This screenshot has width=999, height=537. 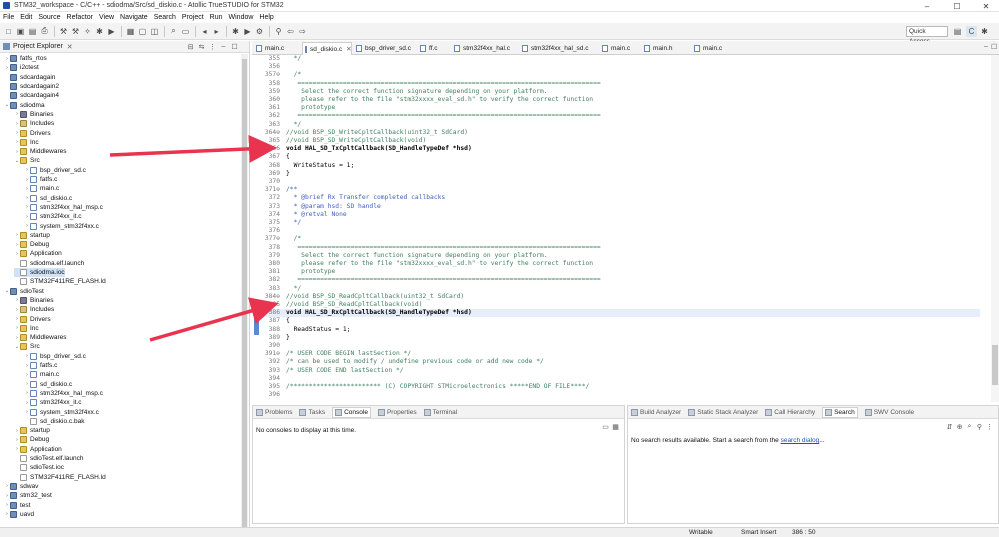 What do you see at coordinates (957, 6) in the screenshot?
I see `maximize-button: ☐` at bounding box center [957, 6].